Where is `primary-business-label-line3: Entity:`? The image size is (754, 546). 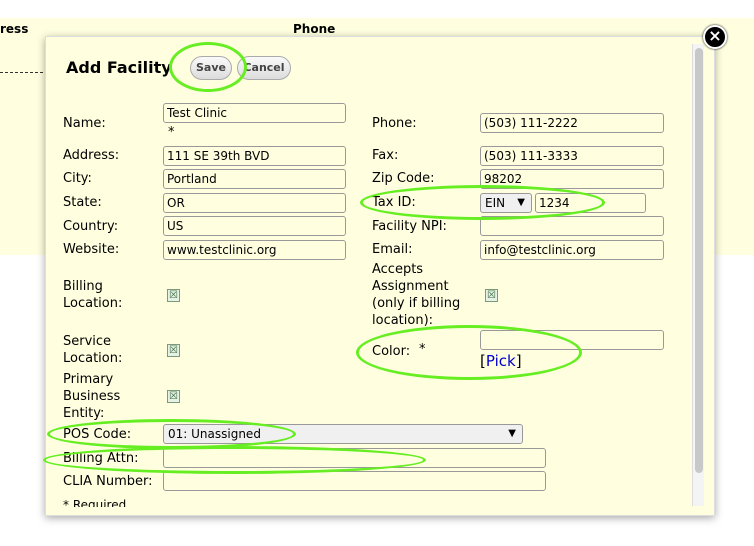 primary-business-label-line3: Entity: is located at coordinates (84, 413).